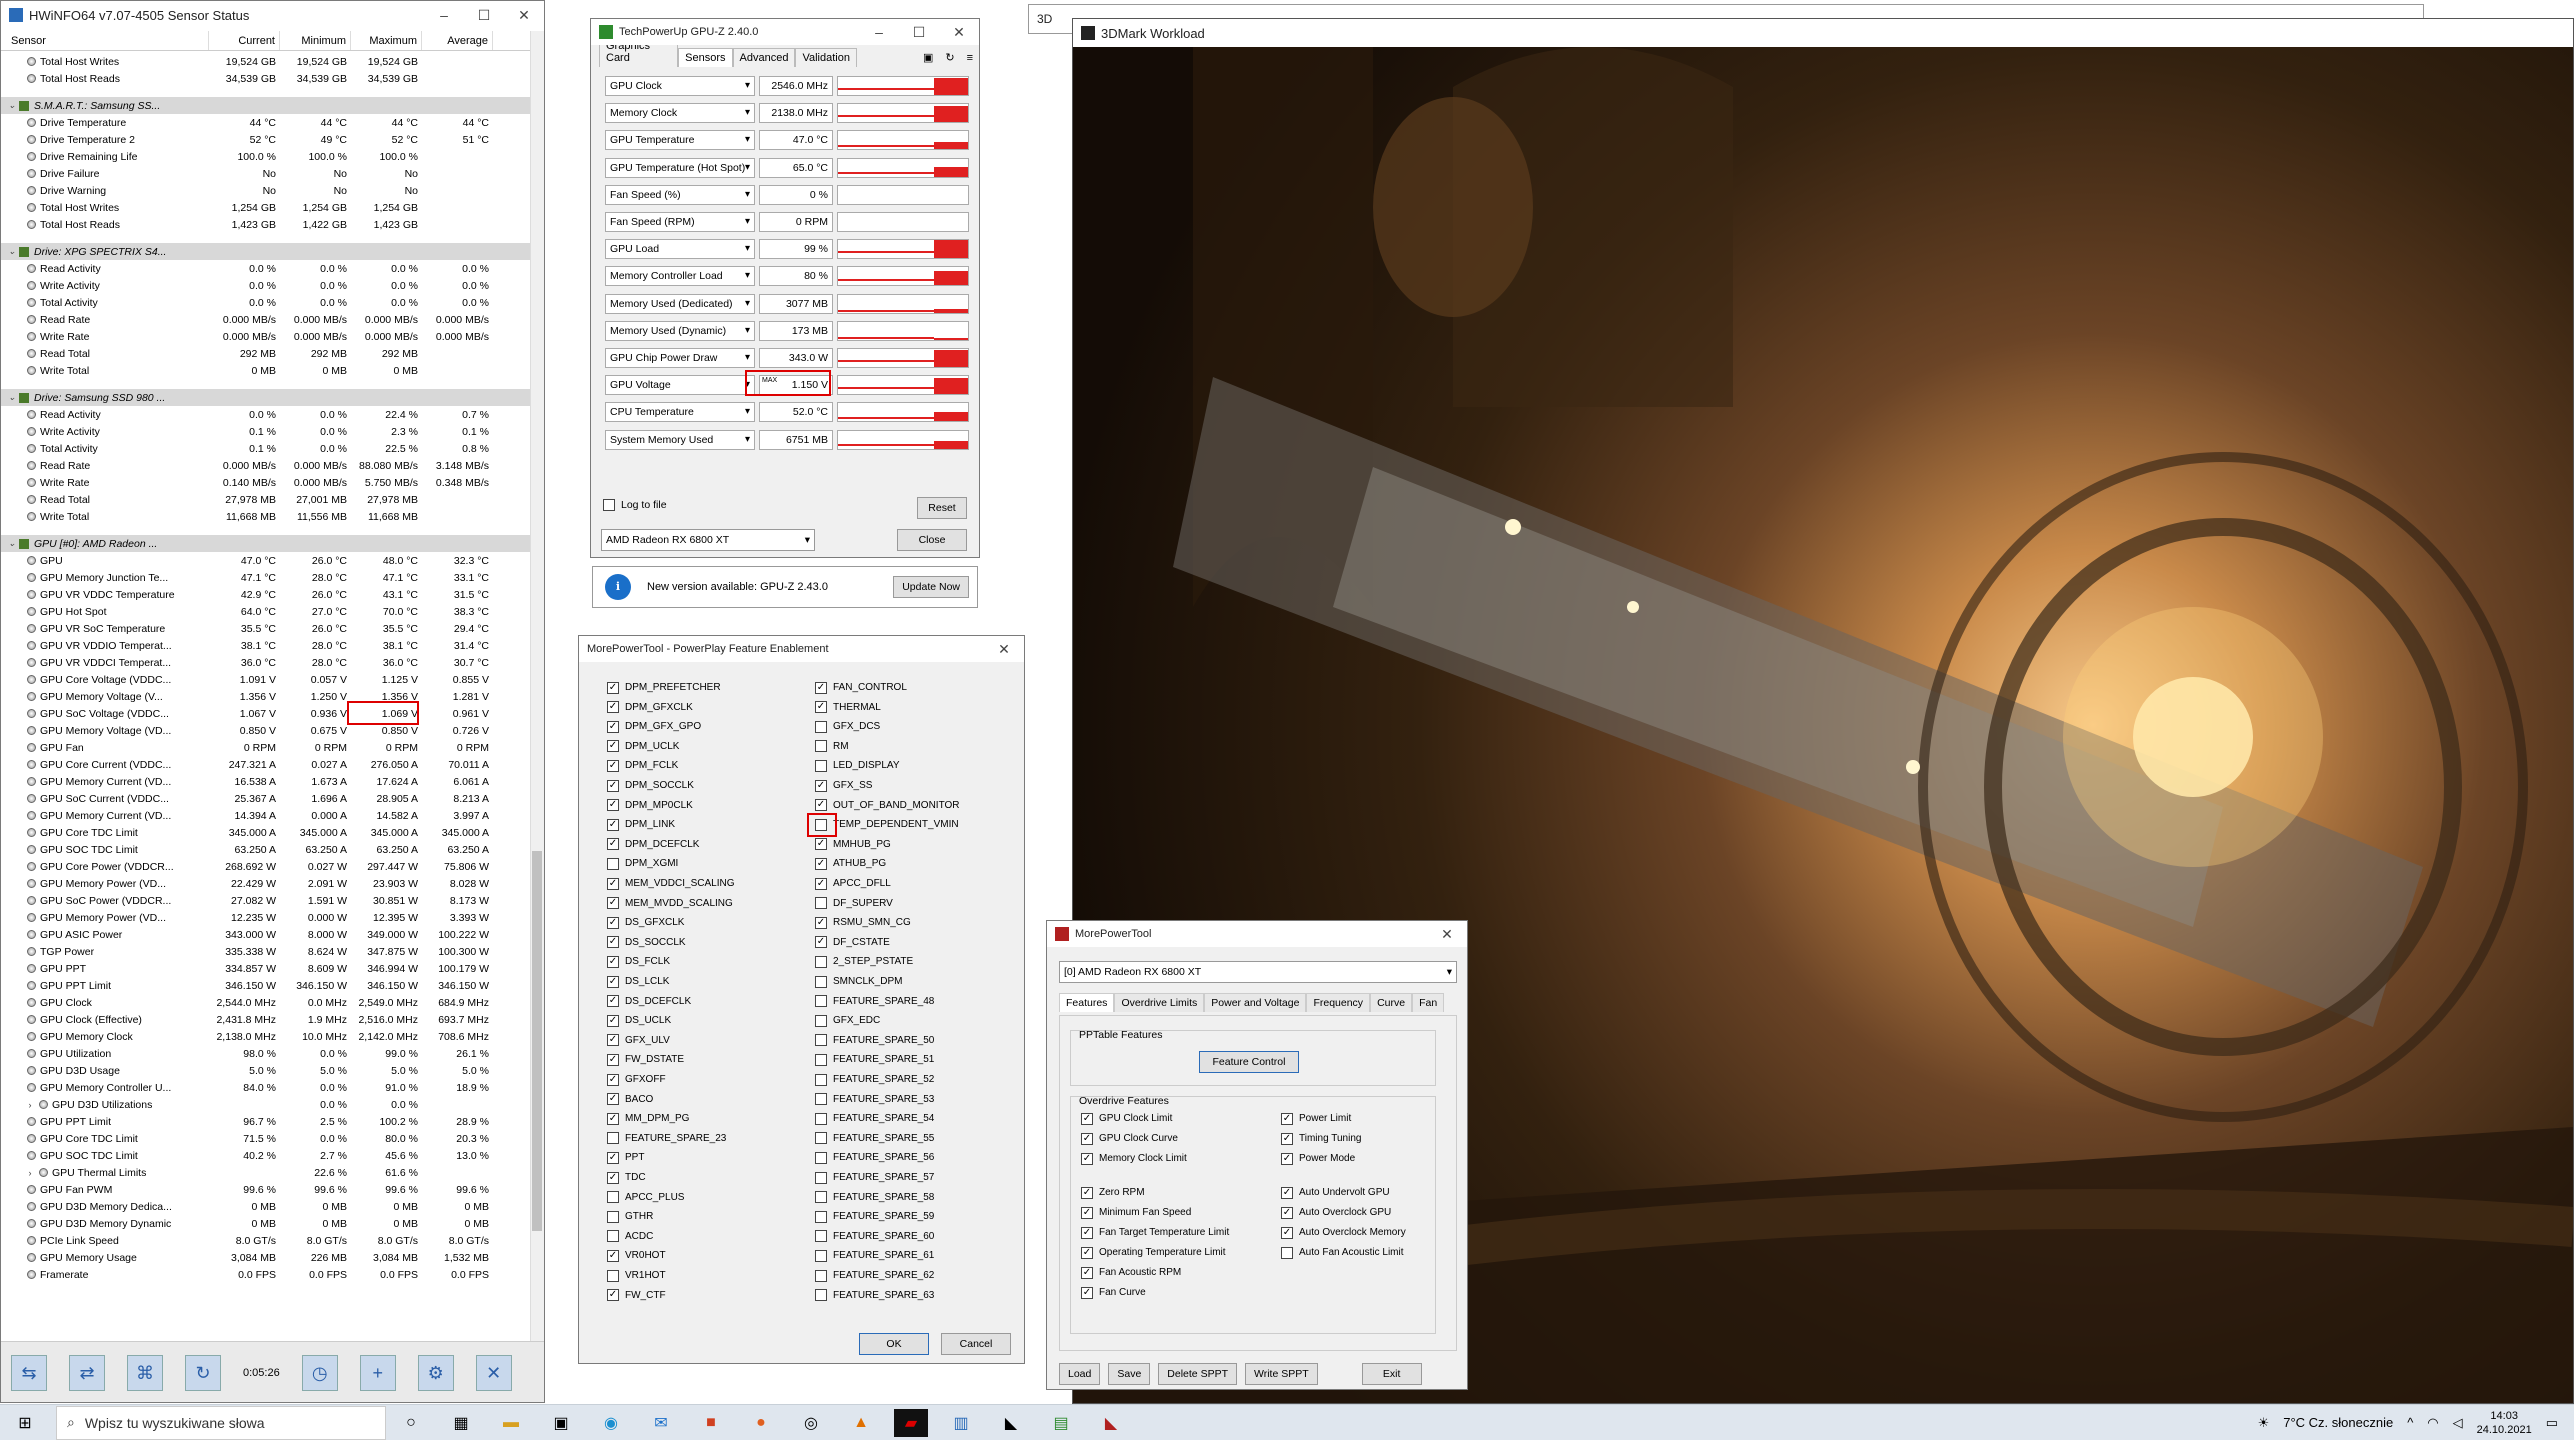  I want to click on sensor-row: Framerate 0.0 FPS 0.0 FPS 0.0 FPS 0.0 FPS, so click(266, 1274).